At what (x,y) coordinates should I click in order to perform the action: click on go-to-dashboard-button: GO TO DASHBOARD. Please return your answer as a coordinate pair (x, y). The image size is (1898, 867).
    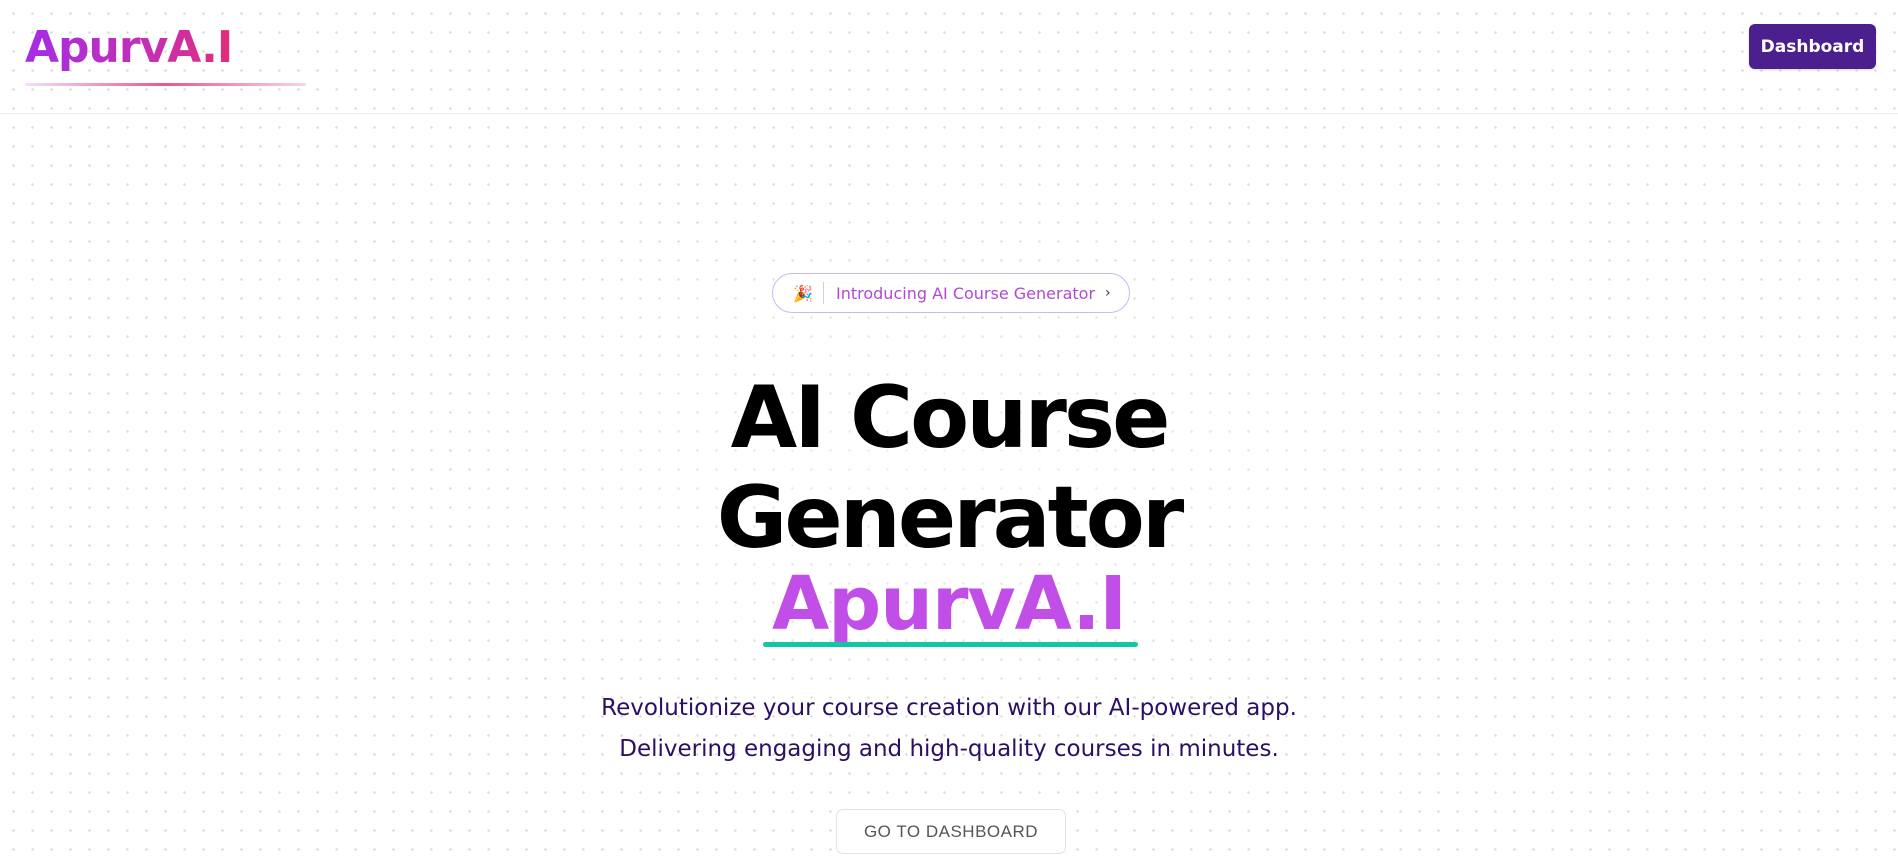
    Looking at the image, I should click on (951, 831).